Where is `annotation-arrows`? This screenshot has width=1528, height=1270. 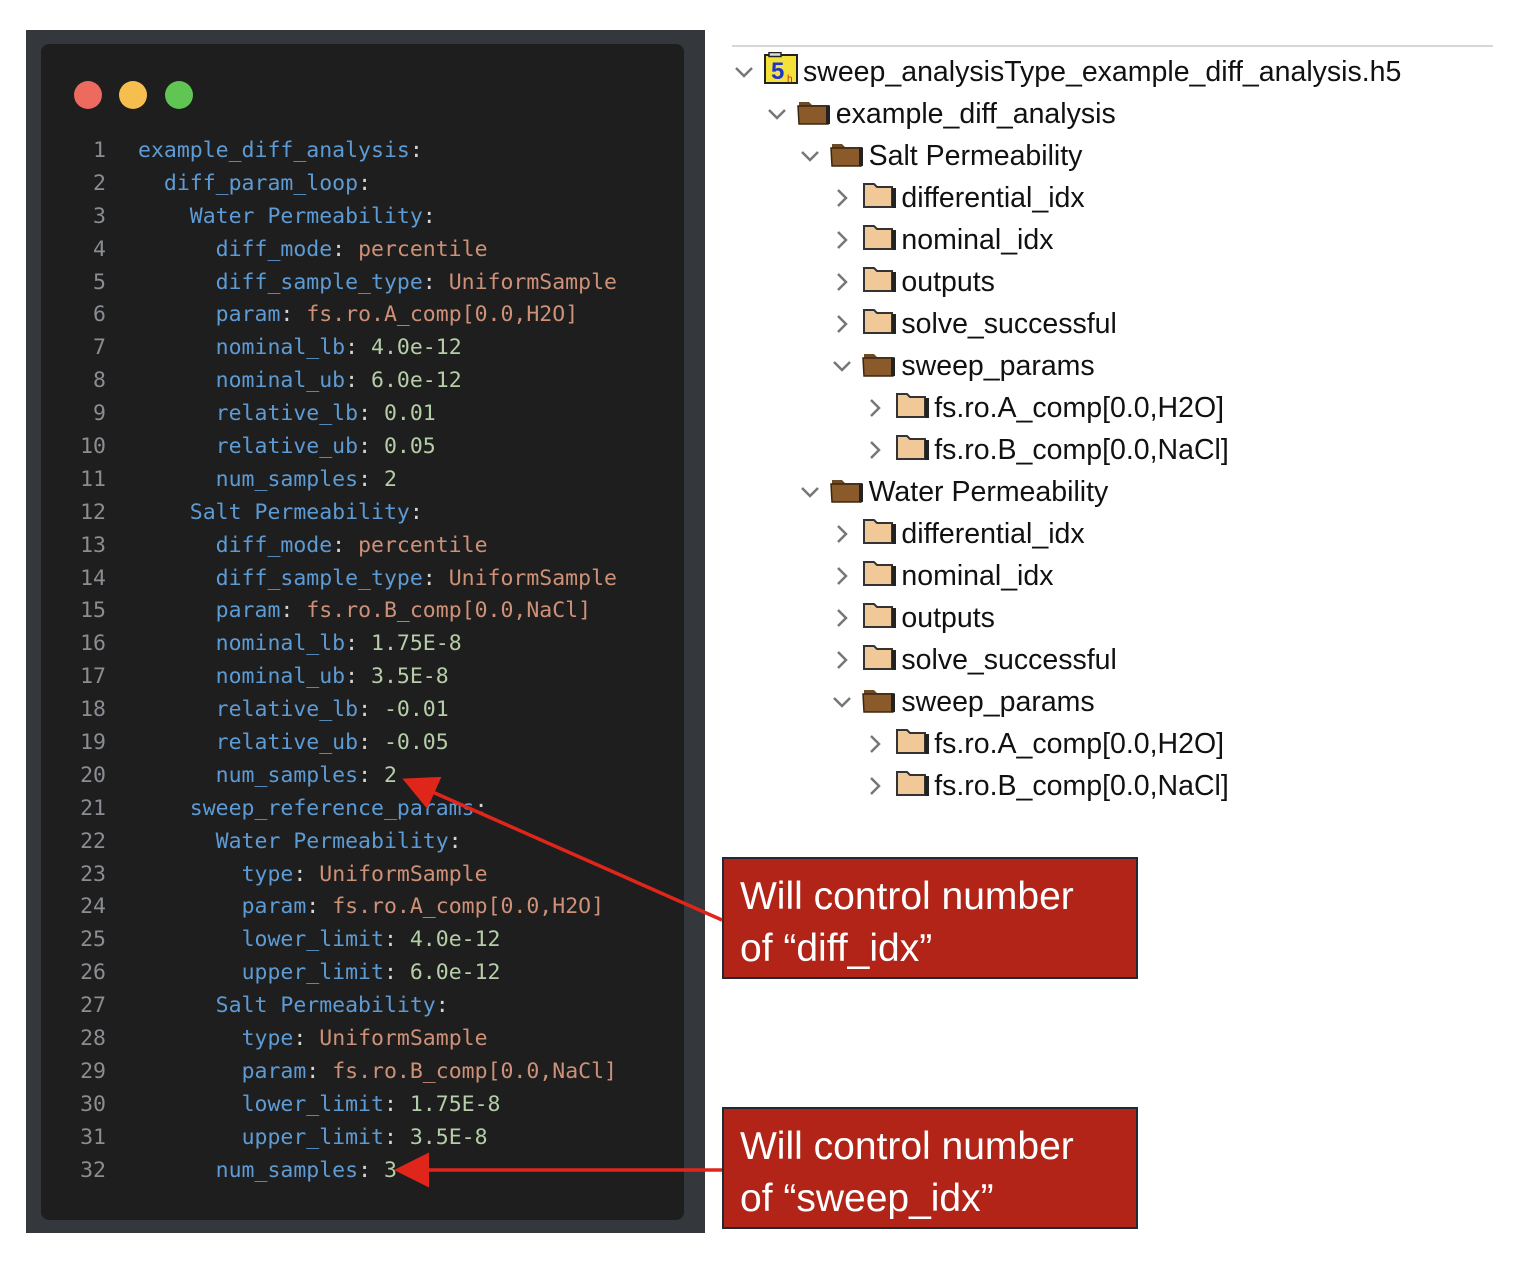
annotation-arrows is located at coordinates (558, 982).